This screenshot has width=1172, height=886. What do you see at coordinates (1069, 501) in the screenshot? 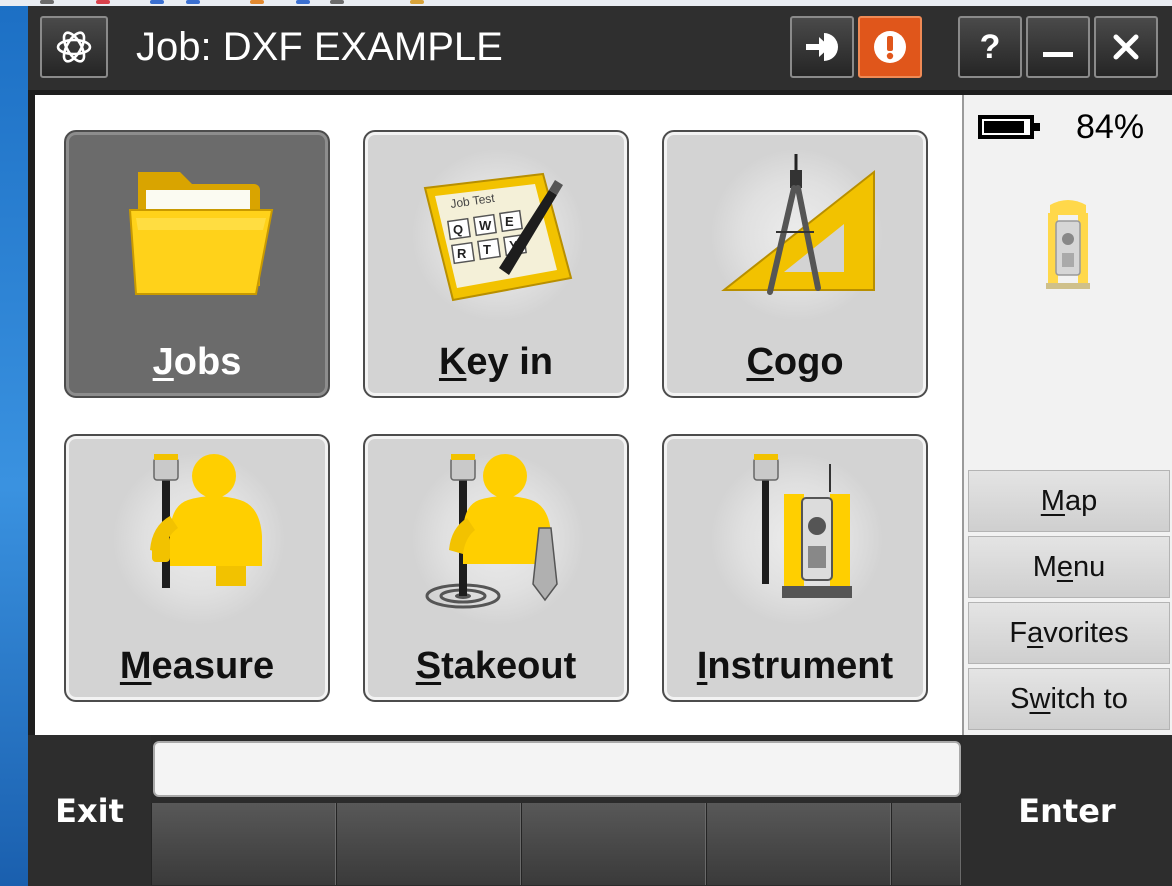
I see `map-button: Map` at bounding box center [1069, 501].